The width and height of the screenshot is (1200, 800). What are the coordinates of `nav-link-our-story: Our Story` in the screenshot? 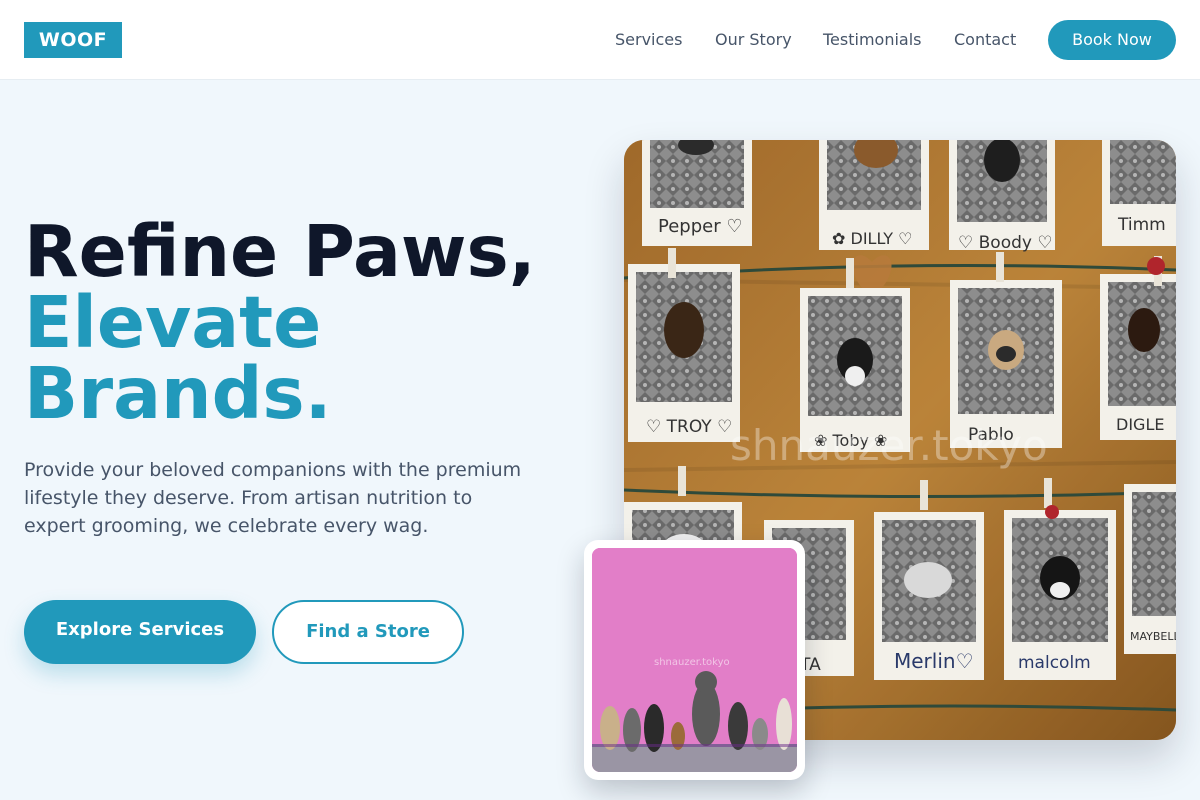 It's located at (753, 40).